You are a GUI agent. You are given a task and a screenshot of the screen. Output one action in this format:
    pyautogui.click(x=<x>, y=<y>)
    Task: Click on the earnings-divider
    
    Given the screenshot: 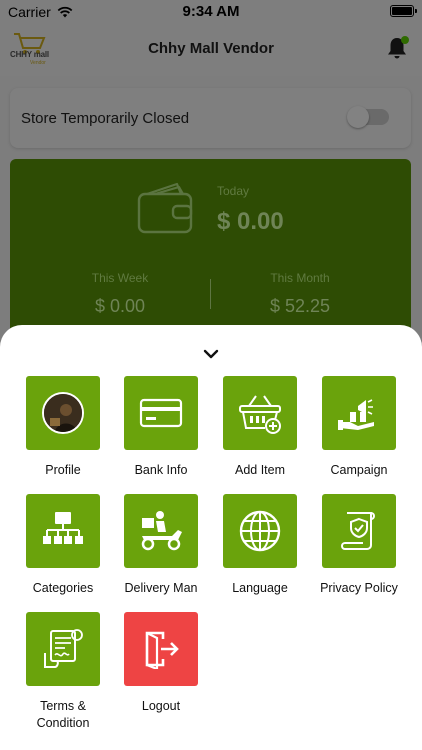 What is the action you would take?
    pyautogui.click(x=210, y=294)
    